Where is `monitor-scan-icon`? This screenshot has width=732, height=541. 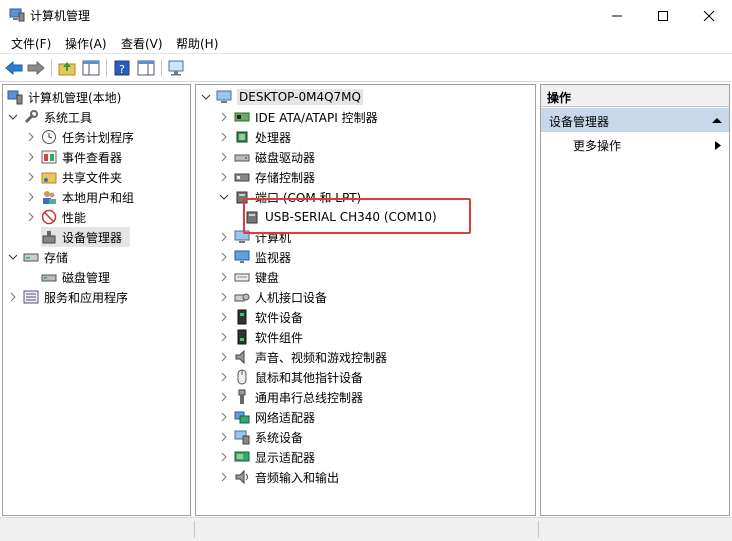 monitor-scan-icon is located at coordinates (176, 68).